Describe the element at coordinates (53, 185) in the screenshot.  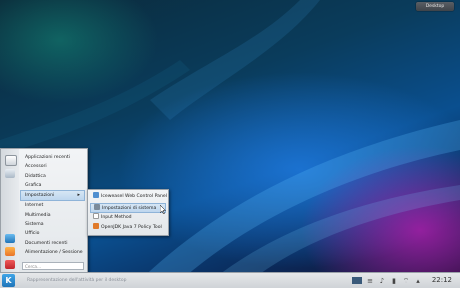
I see `menu-item-graphics: Grafica` at that location.